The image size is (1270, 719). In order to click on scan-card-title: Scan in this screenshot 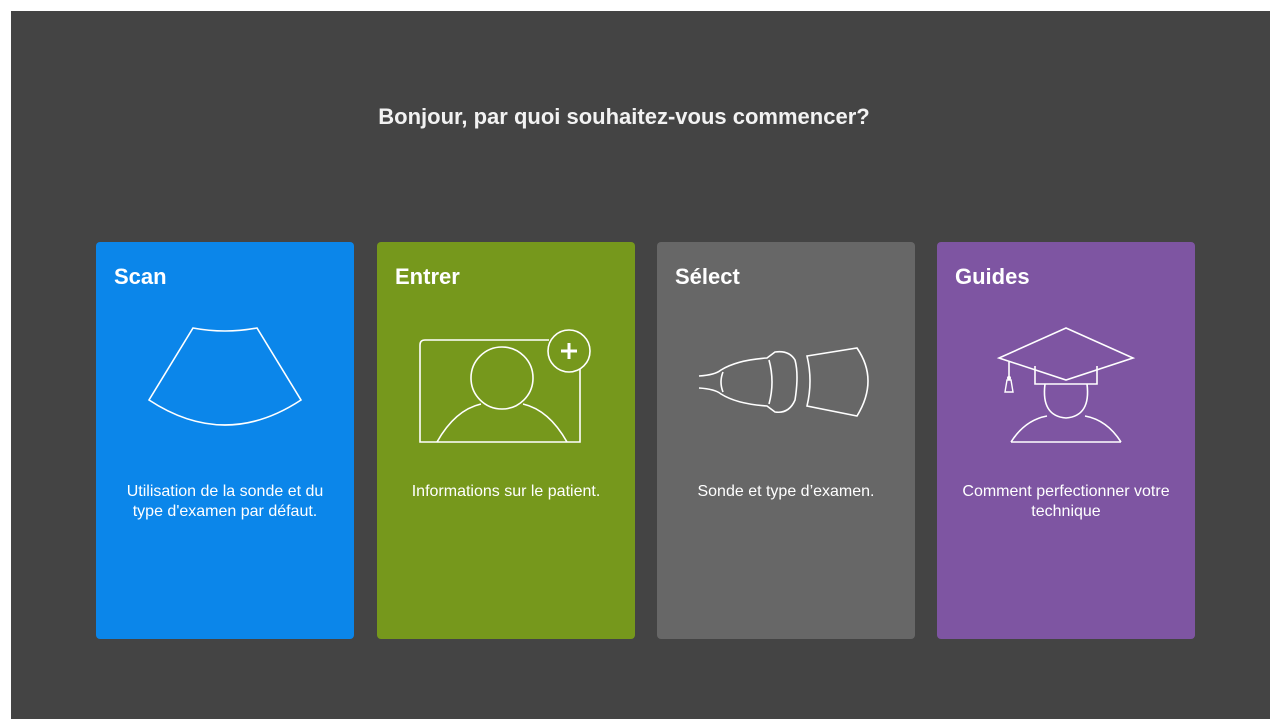, I will do `click(140, 276)`.